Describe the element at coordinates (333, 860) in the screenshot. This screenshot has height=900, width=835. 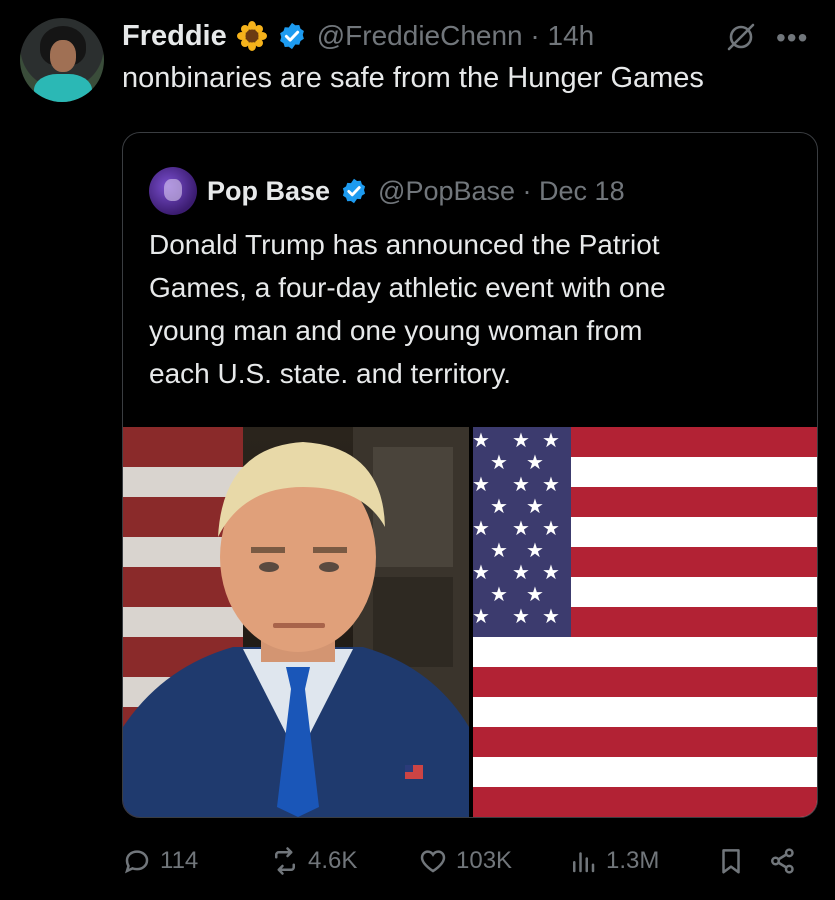
I see `repost-count: 4.6K` at that location.